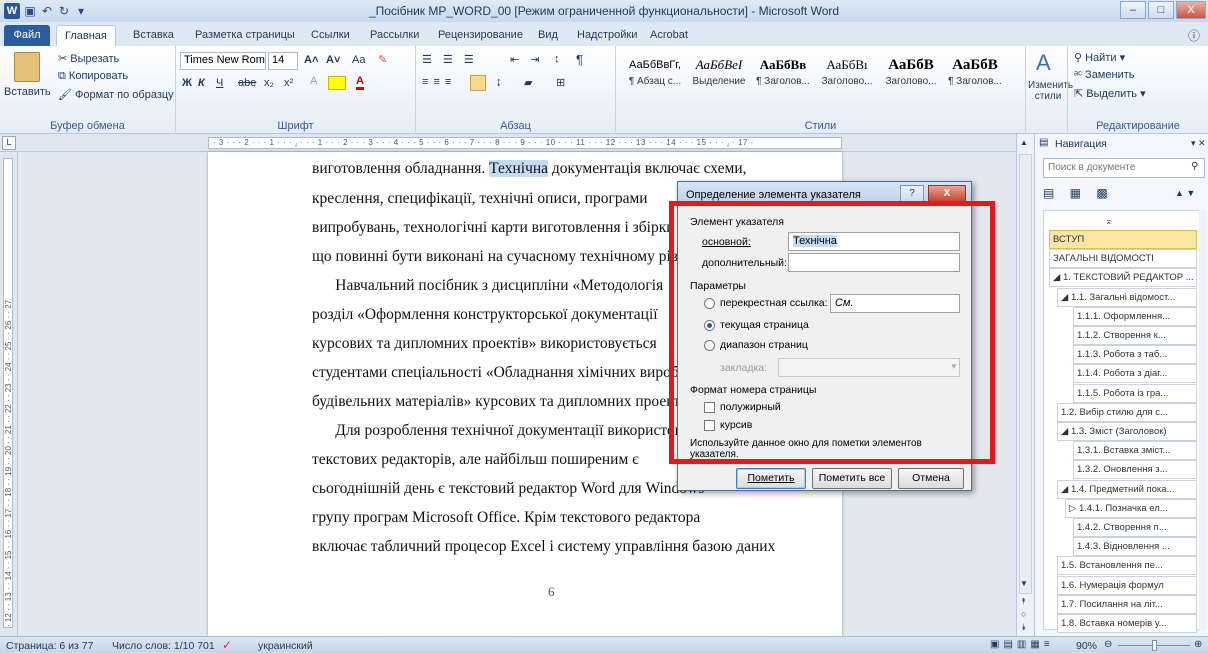  Describe the element at coordinates (1108, 644) in the screenshot. I see `zoom-out-icon: ⊖` at that location.